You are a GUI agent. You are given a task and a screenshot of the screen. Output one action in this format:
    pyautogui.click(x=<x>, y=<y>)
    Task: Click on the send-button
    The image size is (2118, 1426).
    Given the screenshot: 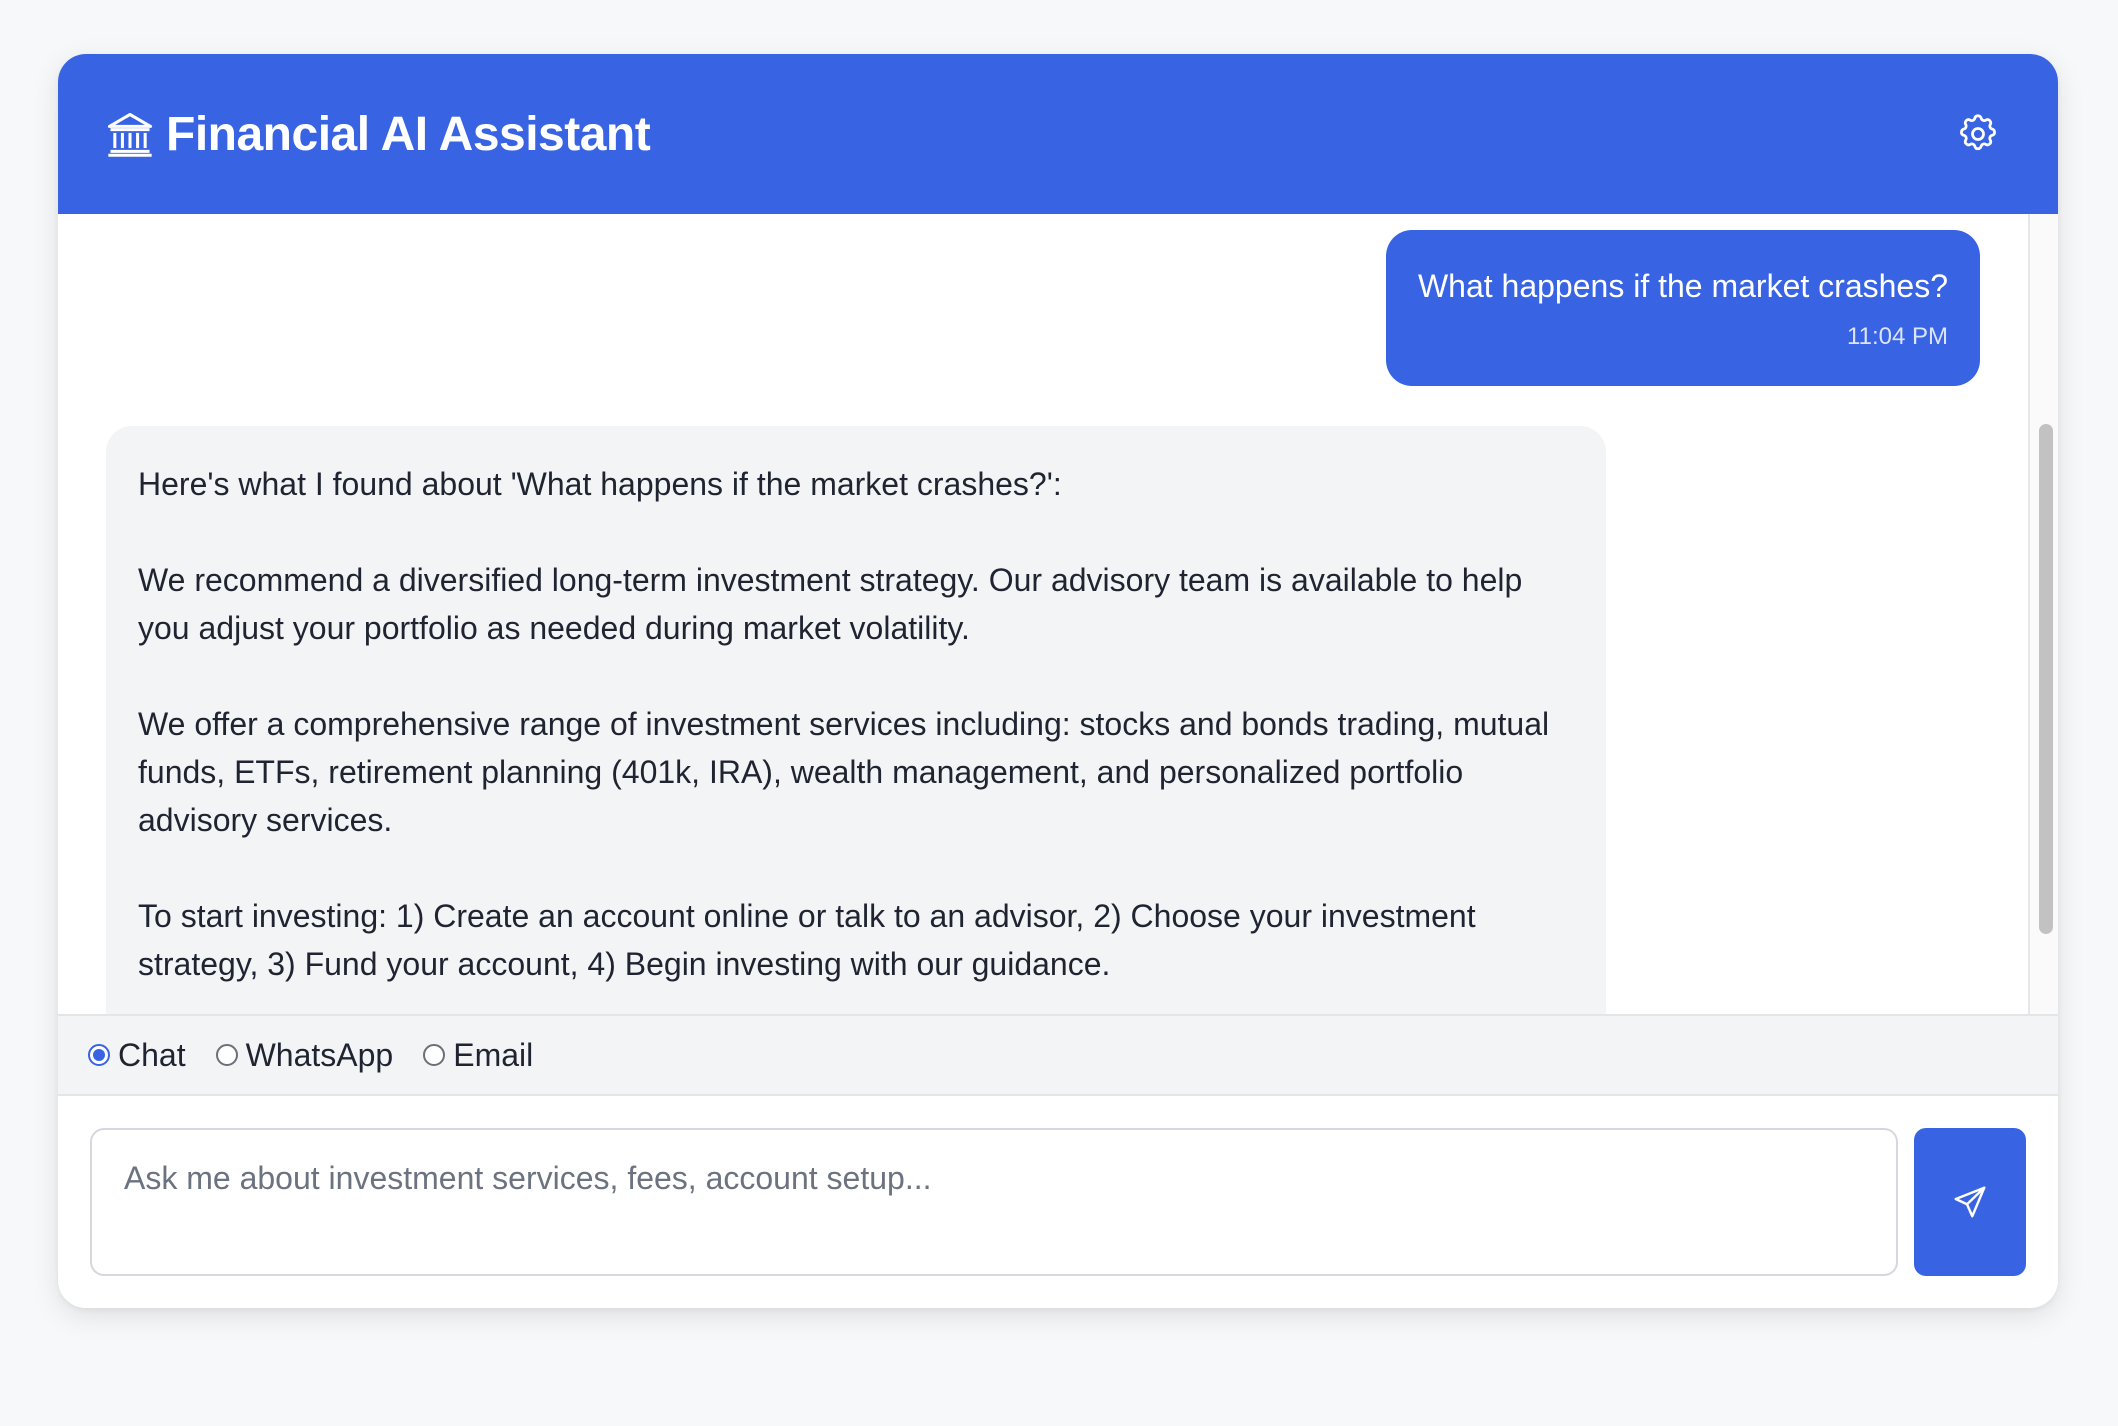 What is the action you would take?
    pyautogui.click(x=1970, y=1202)
    